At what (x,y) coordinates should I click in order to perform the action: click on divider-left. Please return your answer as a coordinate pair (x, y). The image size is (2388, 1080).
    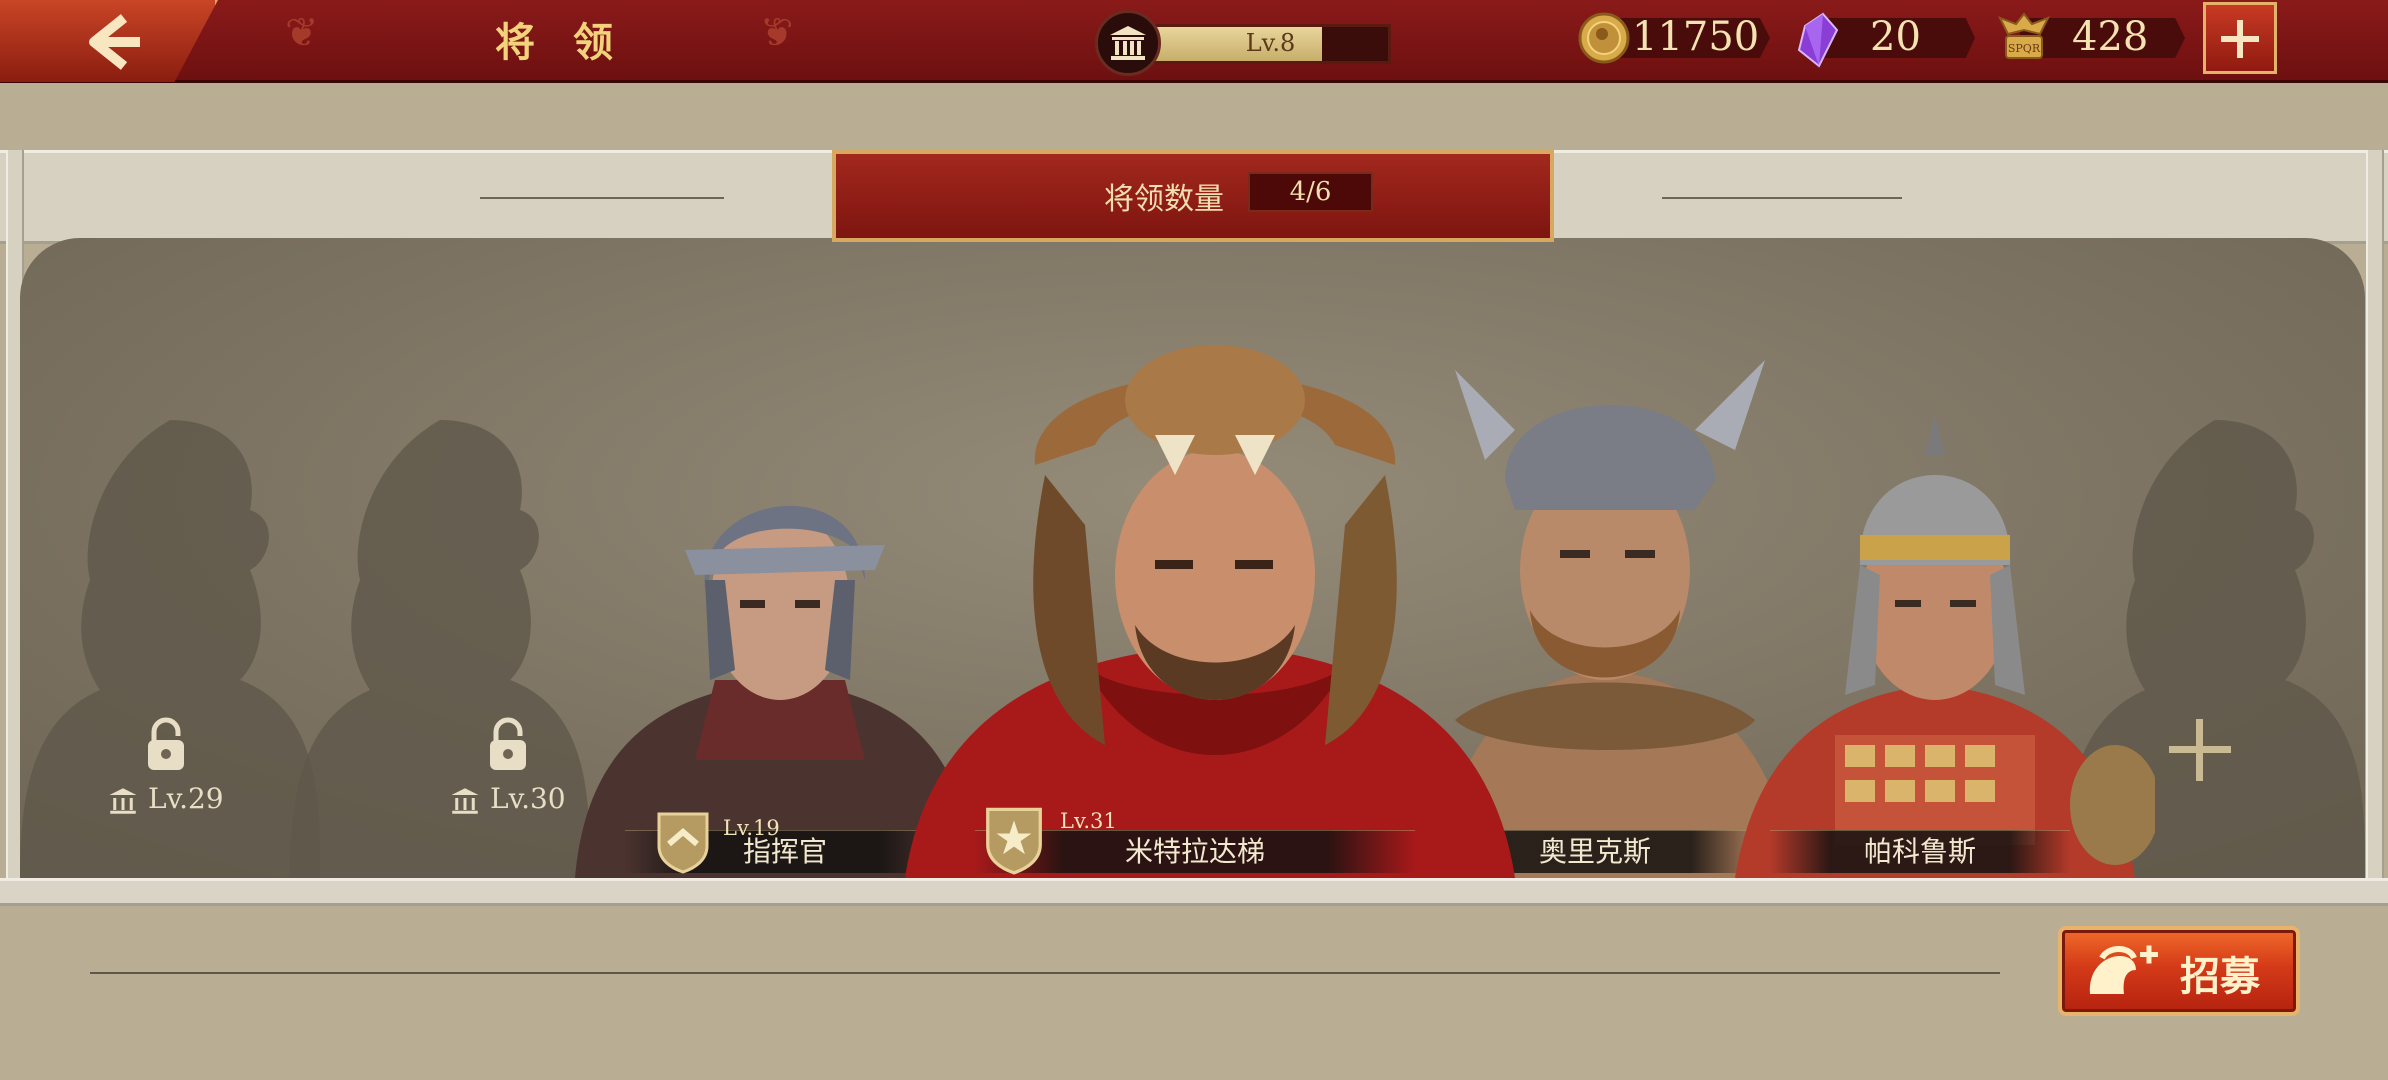
    Looking at the image, I should click on (602, 198).